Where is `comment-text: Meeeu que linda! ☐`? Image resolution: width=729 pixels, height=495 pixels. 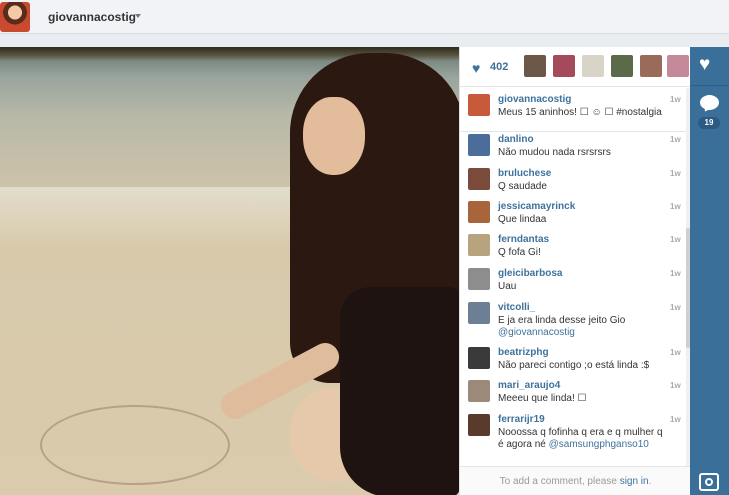
comment-text: Meeeu que linda! ☐ is located at coordinates (542, 398).